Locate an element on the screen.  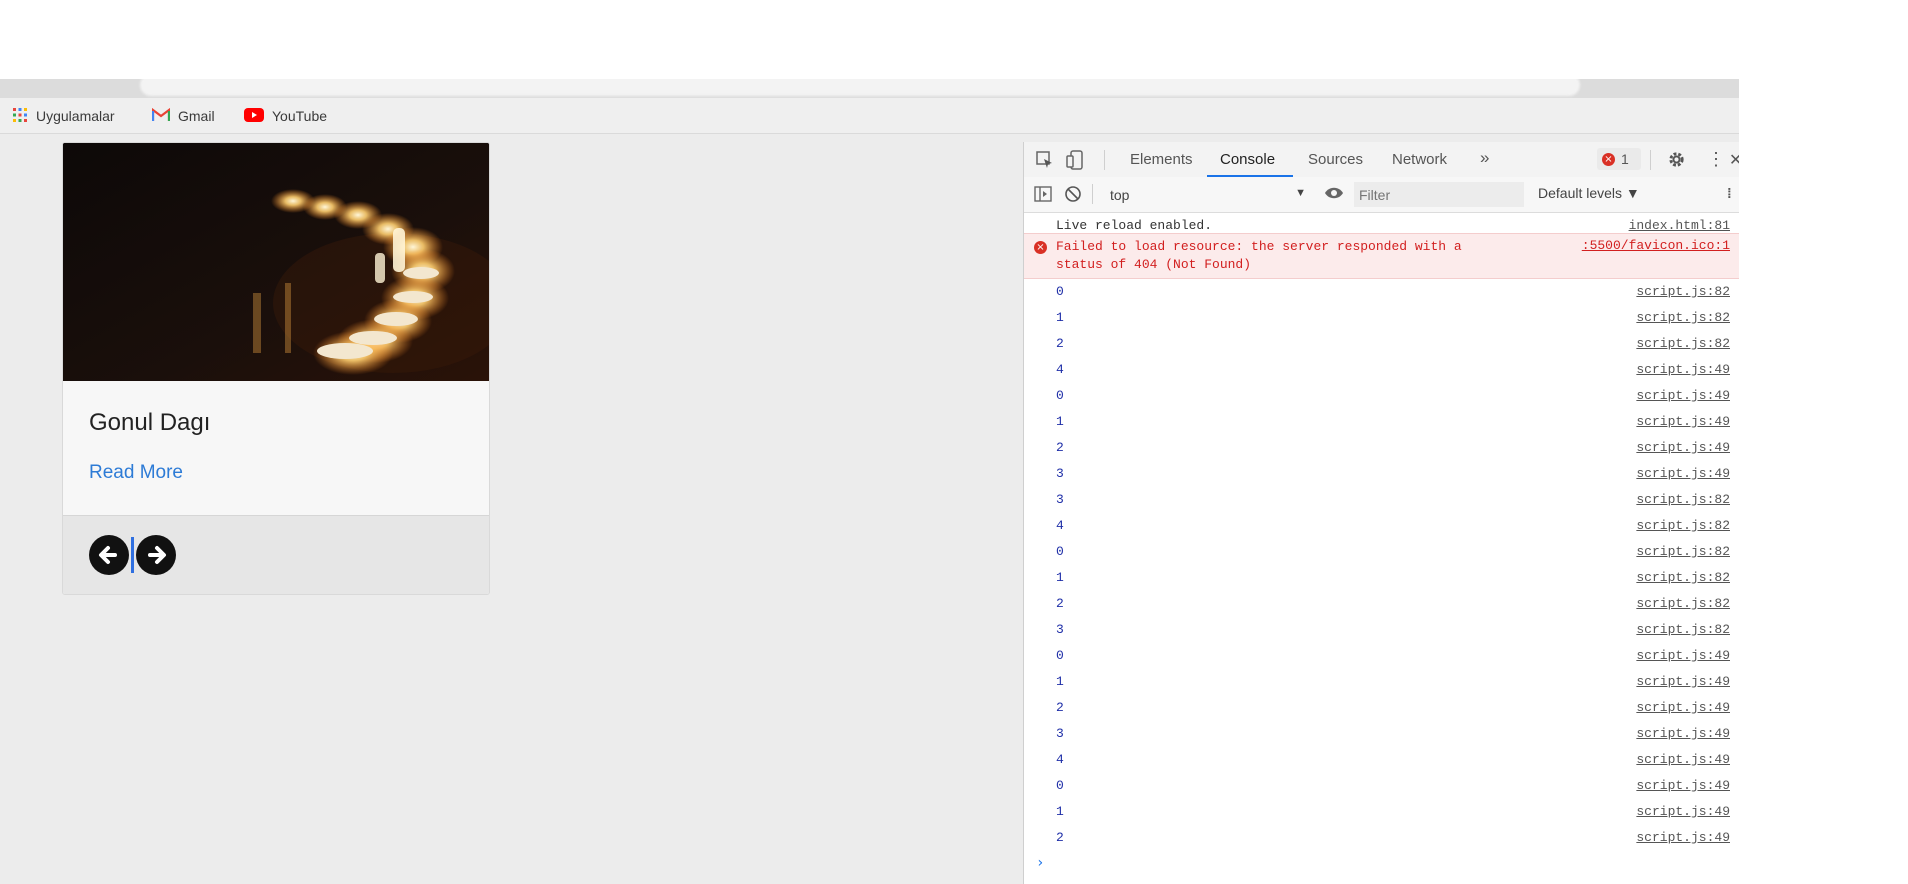
address-bar is located at coordinates (869, 88).